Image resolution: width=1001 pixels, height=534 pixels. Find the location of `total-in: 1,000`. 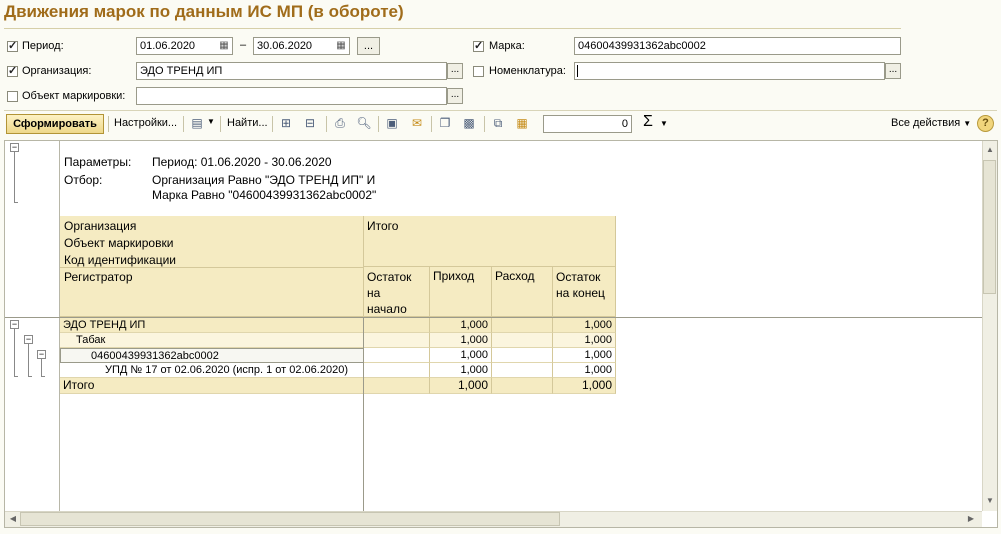

total-in: 1,000 is located at coordinates (461, 386).